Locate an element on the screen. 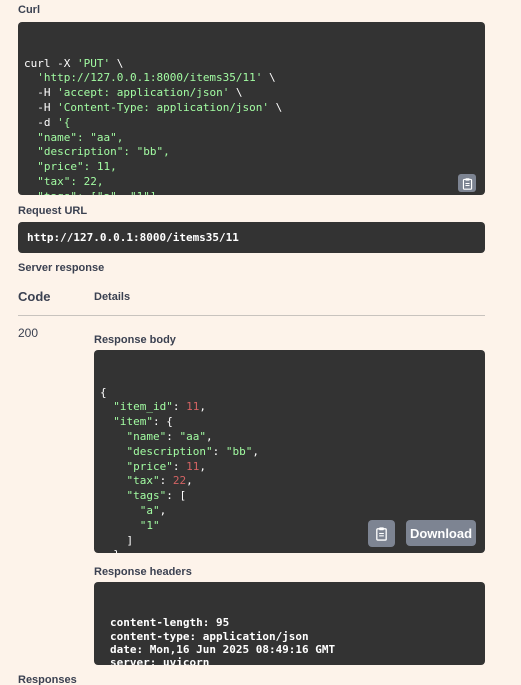  code-token: : { is located at coordinates (163, 422).